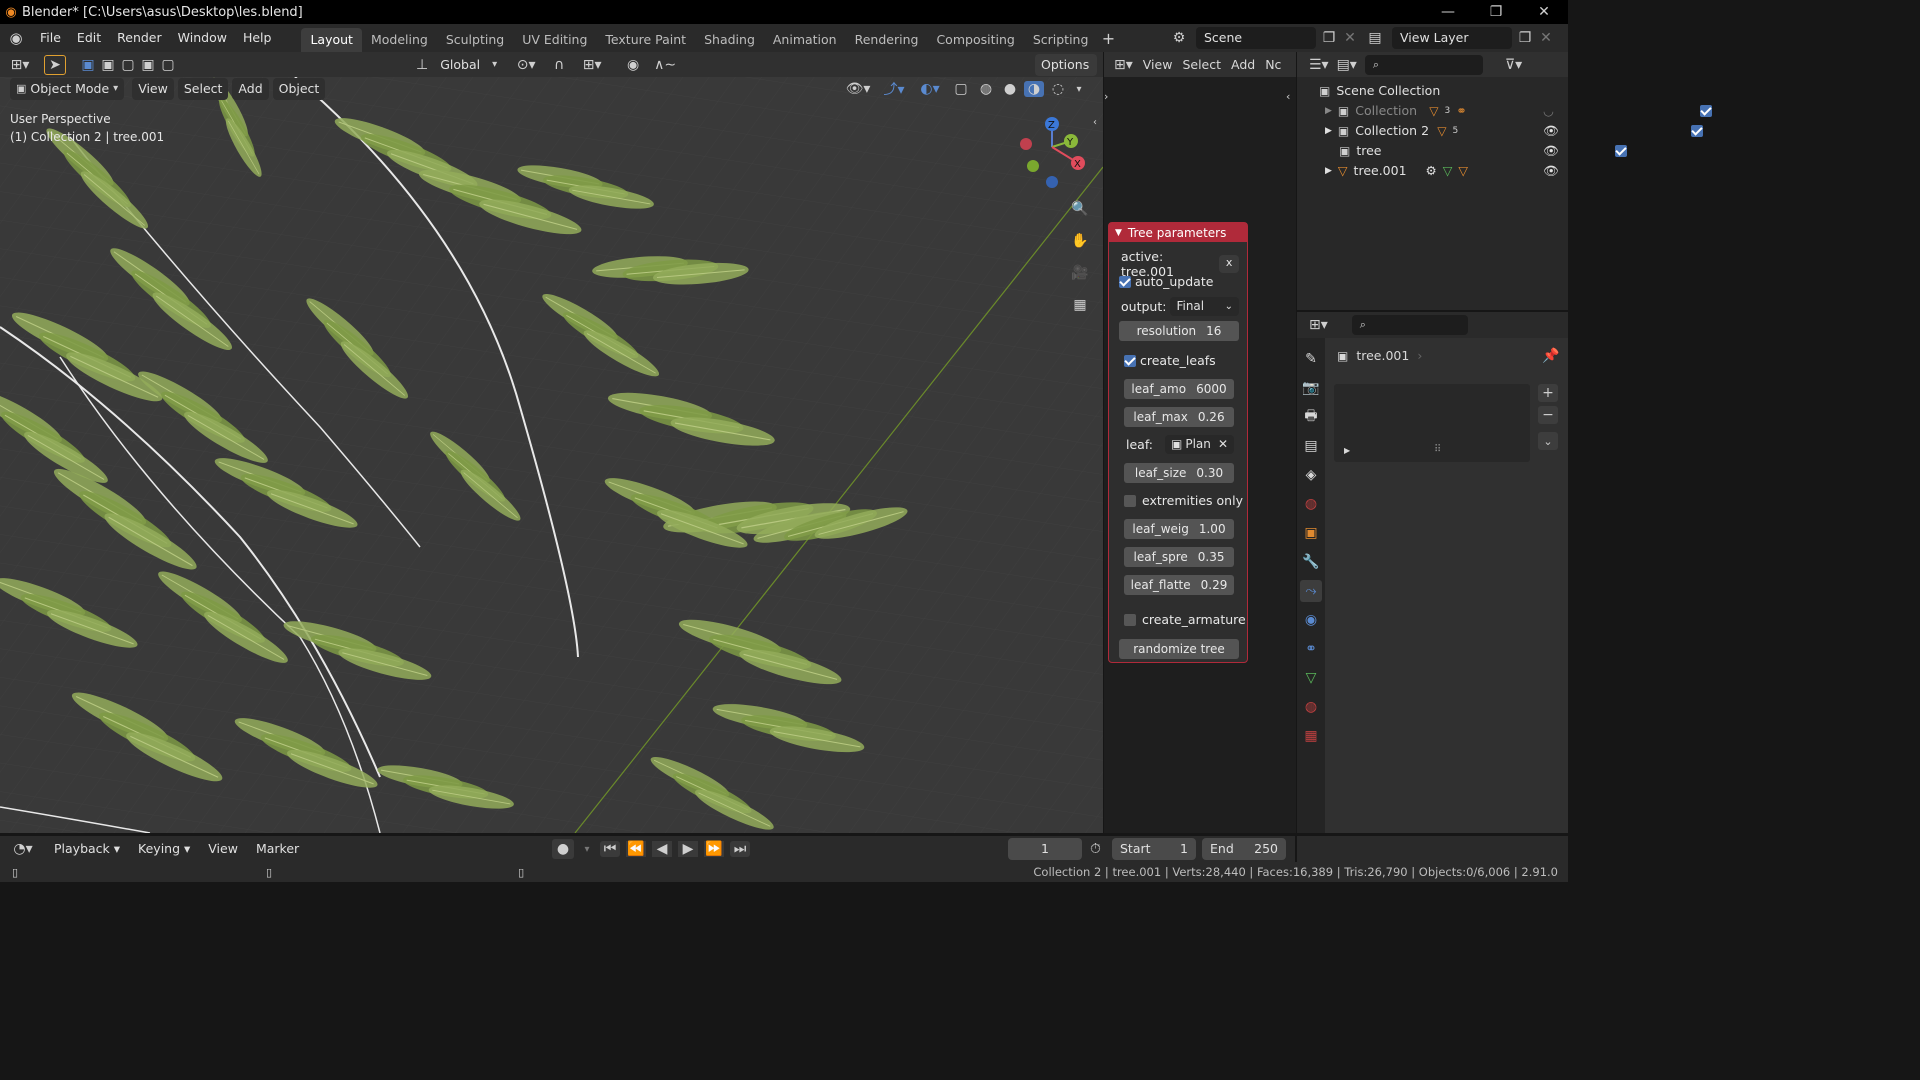  Describe the element at coordinates (1311, 475) in the screenshot. I see `scene-tab-icon: ◈` at that location.